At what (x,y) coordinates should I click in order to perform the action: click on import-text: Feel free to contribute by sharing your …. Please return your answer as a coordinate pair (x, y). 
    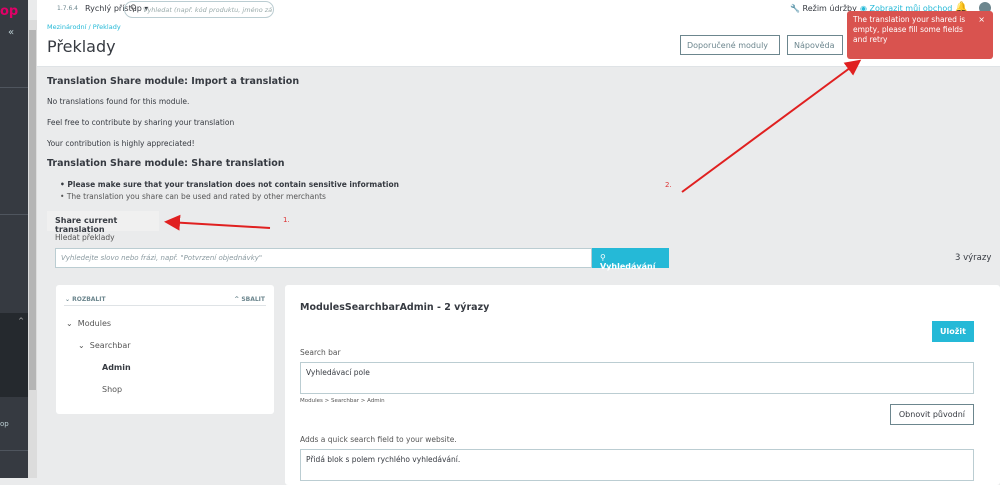
    Looking at the image, I should click on (141, 122).